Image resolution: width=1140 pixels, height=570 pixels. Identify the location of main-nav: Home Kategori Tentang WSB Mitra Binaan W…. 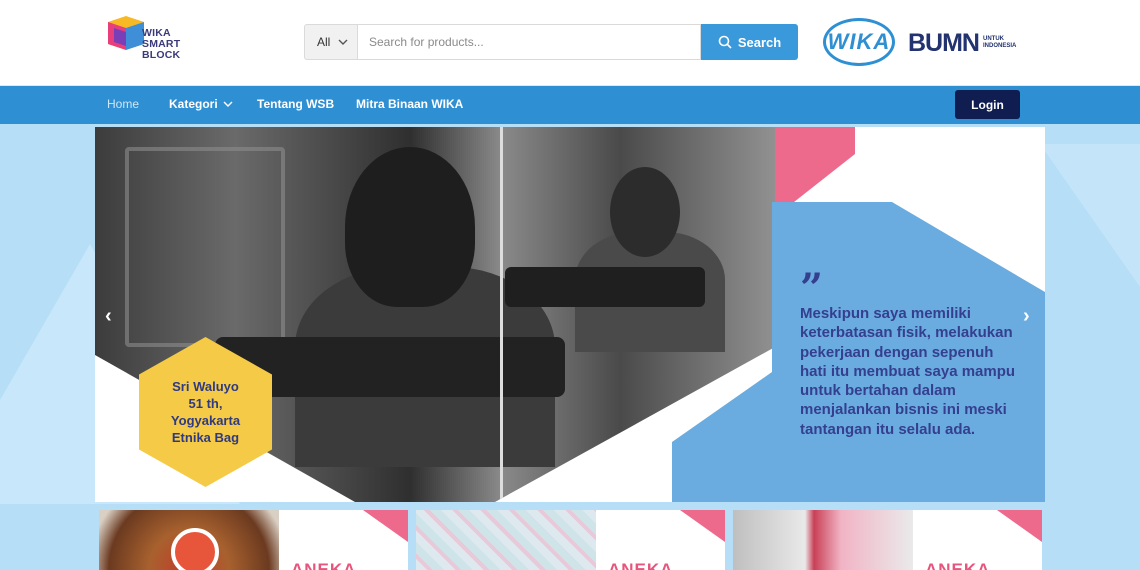
(570, 105).